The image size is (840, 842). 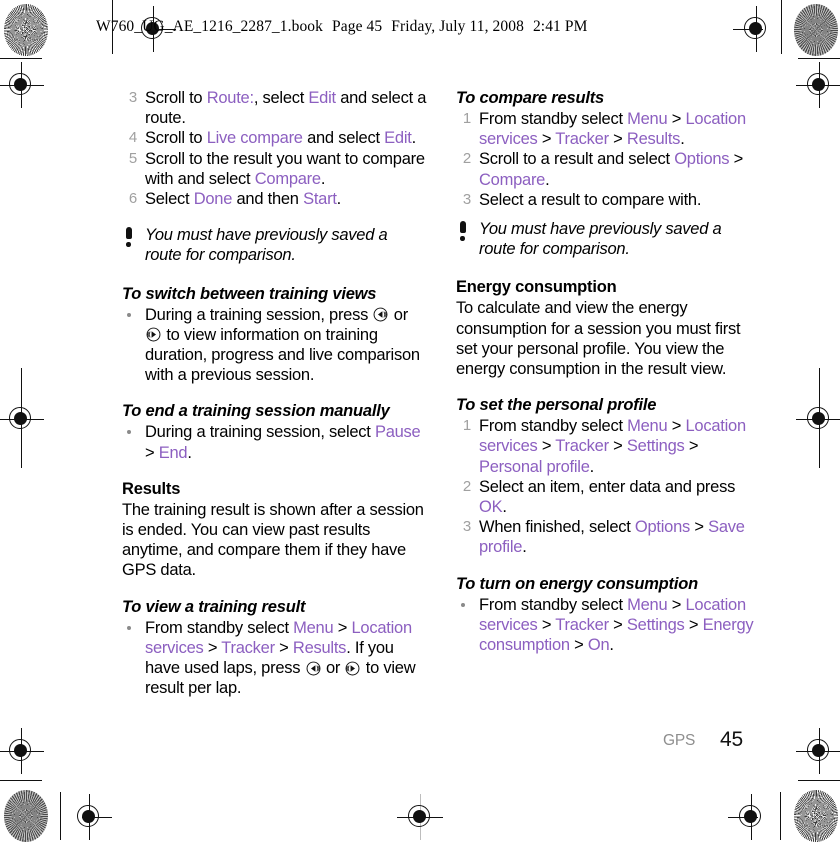 I want to click on footer-chapter-label: GPS, so click(x=679, y=740).